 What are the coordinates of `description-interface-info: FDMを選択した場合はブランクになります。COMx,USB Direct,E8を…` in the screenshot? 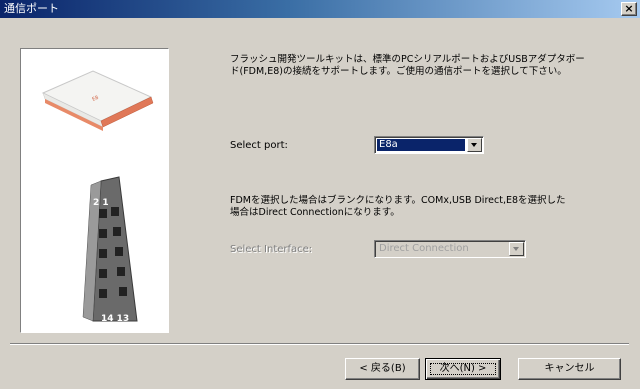 It's located at (398, 207).